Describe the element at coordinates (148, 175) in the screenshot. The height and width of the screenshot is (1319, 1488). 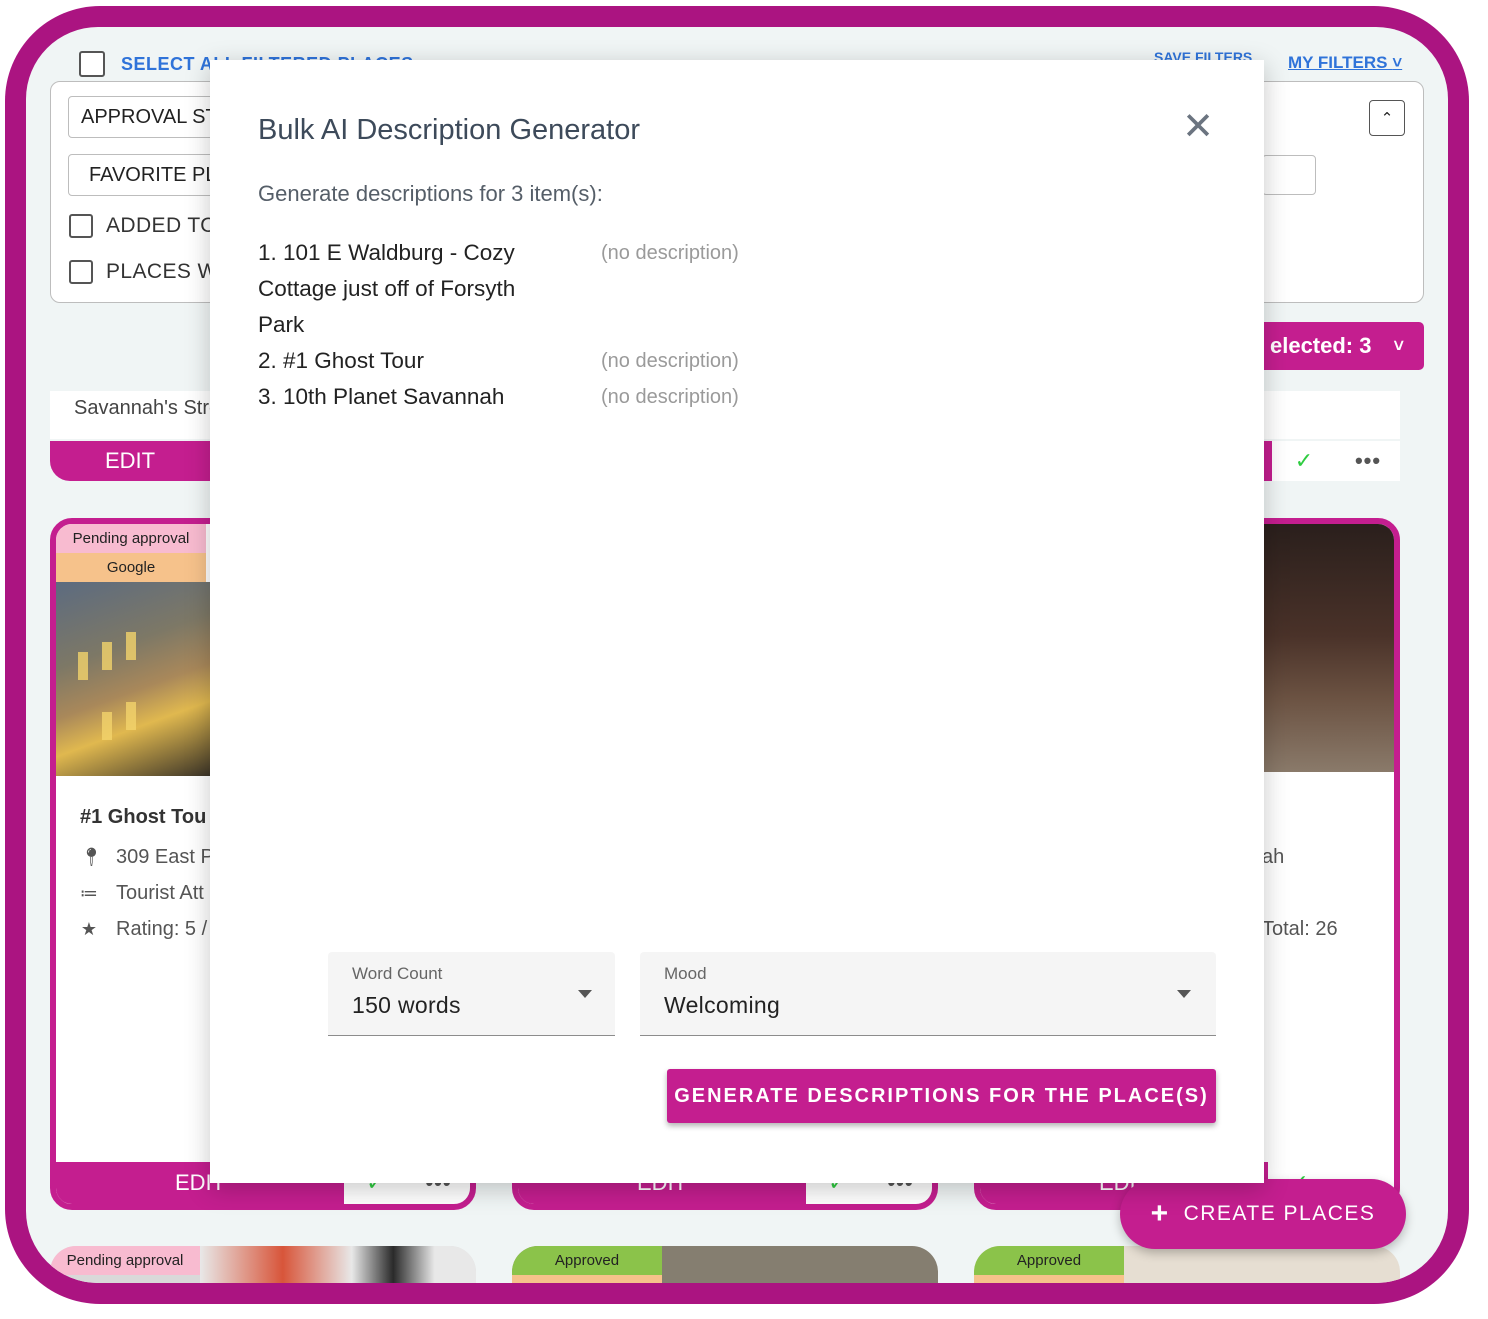
I see `favorite-places-select: FAVORITE PL` at that location.